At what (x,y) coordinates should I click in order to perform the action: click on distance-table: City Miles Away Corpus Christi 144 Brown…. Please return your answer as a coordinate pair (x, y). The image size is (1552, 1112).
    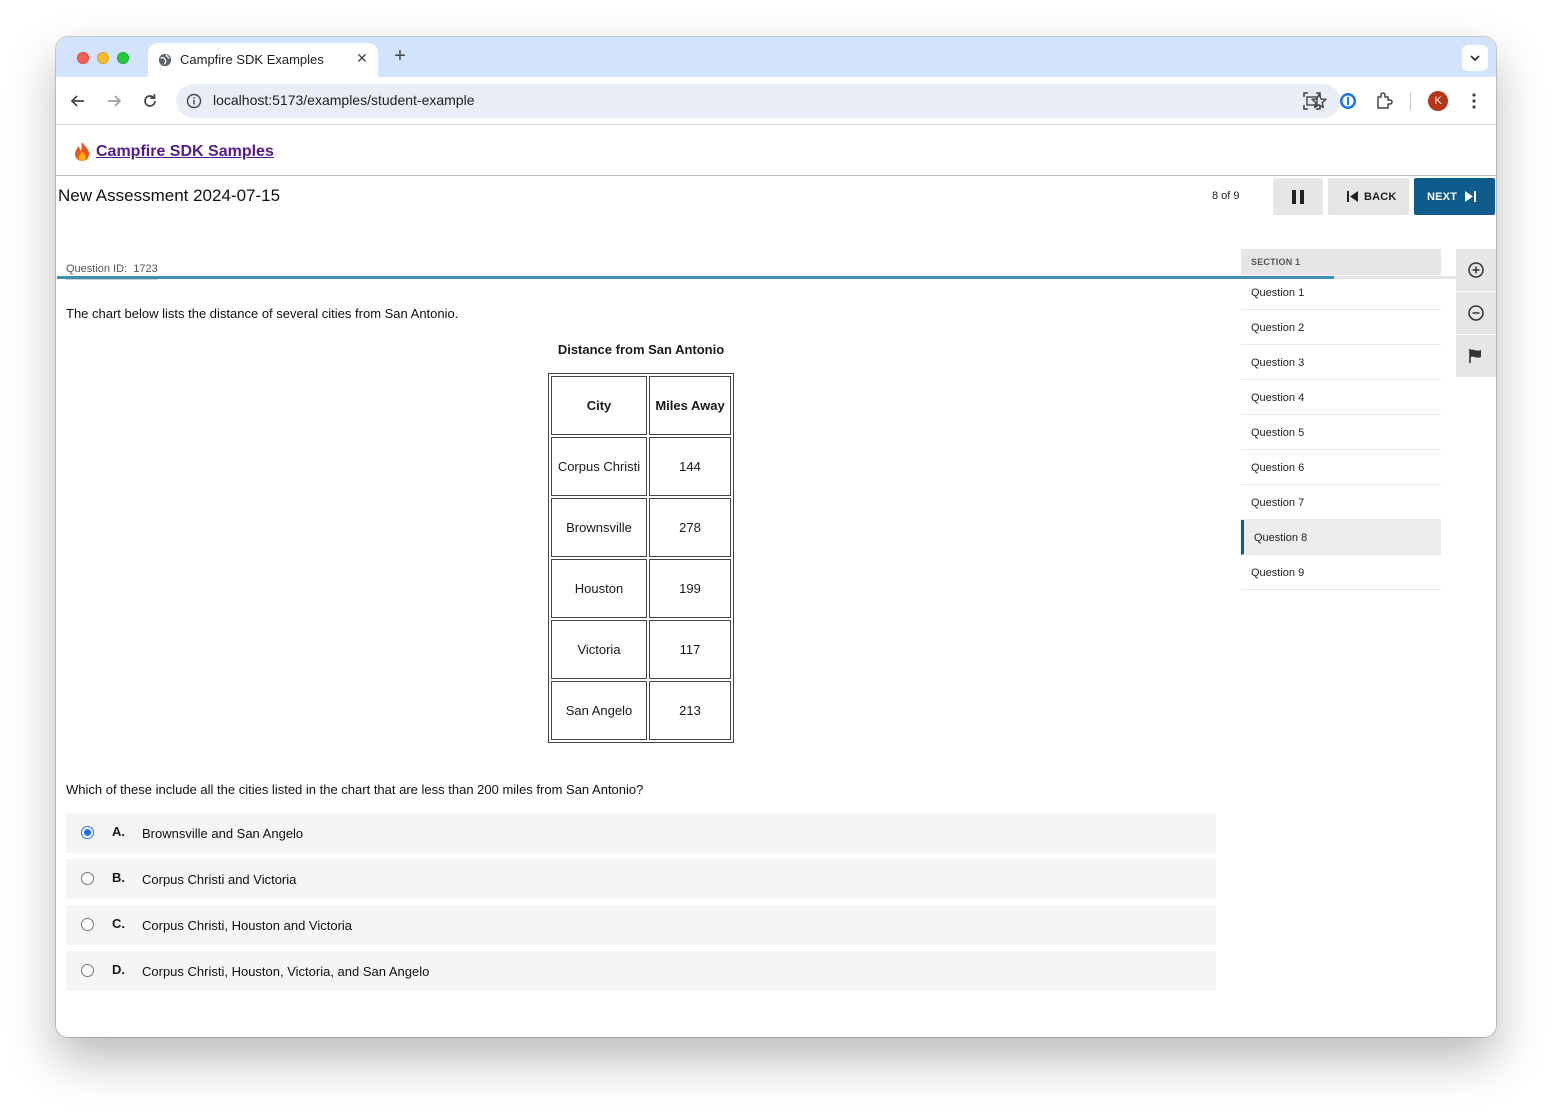
    Looking at the image, I should click on (641, 558).